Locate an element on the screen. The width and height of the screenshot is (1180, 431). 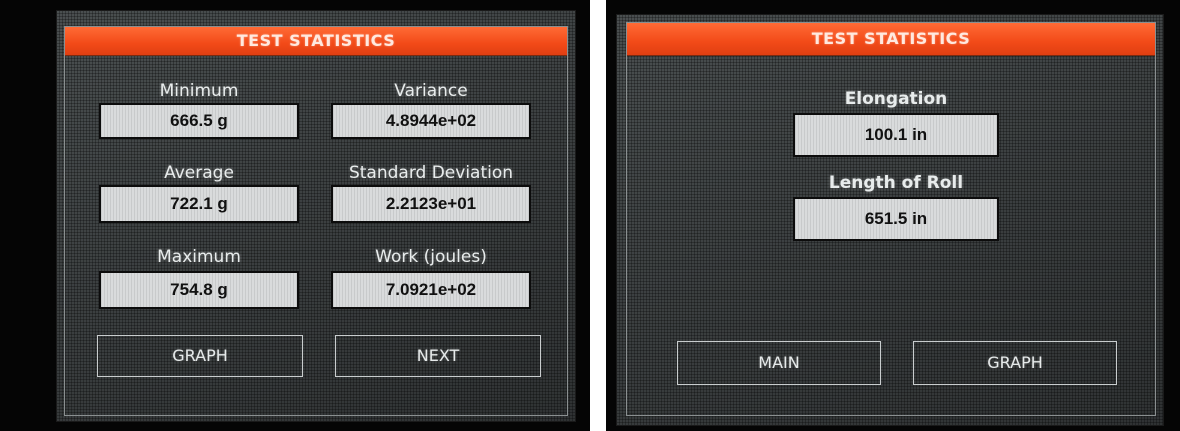
maximum-value: 754.8 g is located at coordinates (199, 290).